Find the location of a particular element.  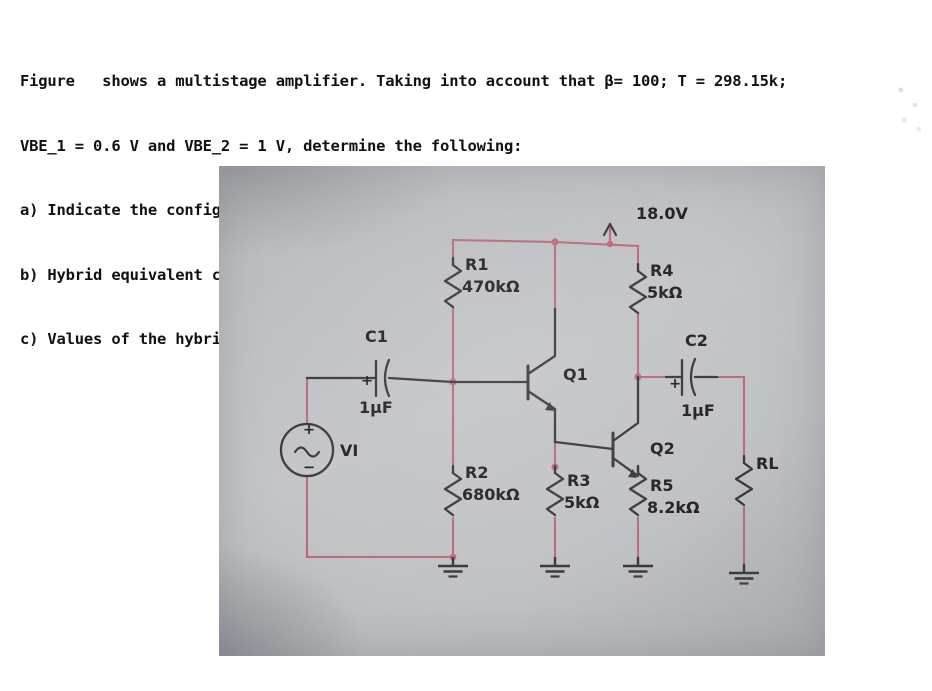

q2-collector-lead is located at coordinates (625, 409).